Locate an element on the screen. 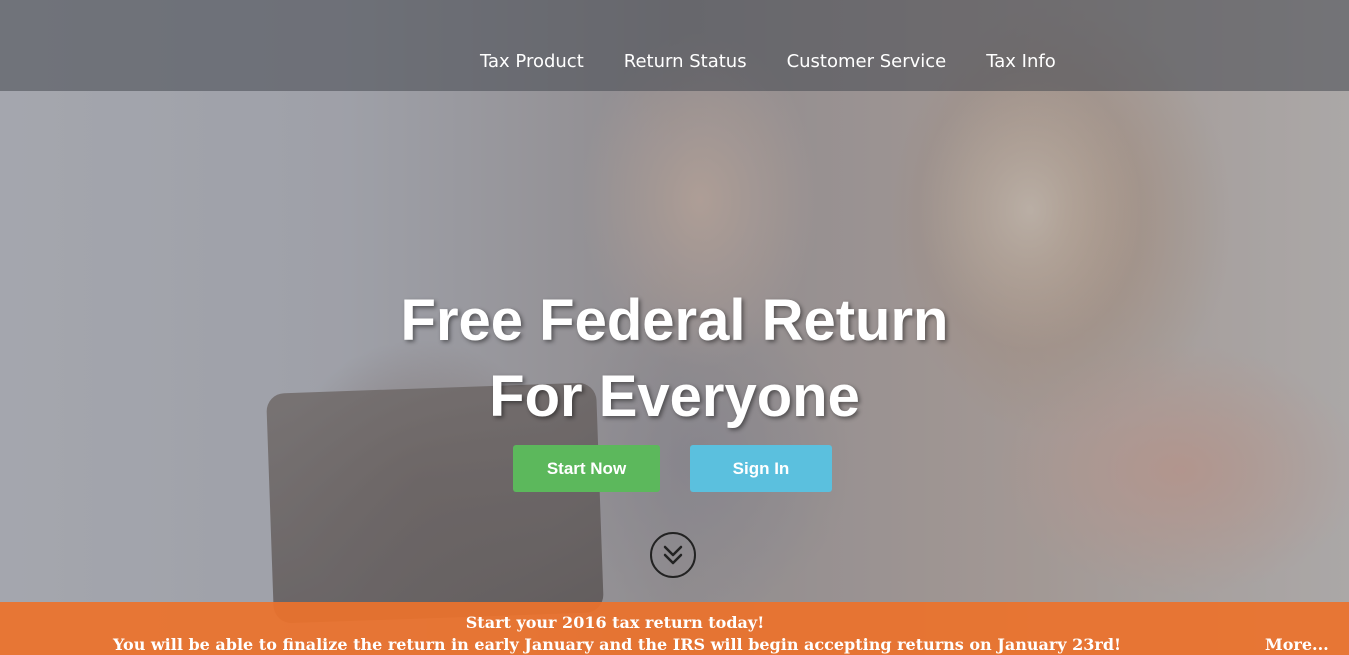 The image size is (1349, 655). nav-return-status: Return Status is located at coordinates (685, 61).